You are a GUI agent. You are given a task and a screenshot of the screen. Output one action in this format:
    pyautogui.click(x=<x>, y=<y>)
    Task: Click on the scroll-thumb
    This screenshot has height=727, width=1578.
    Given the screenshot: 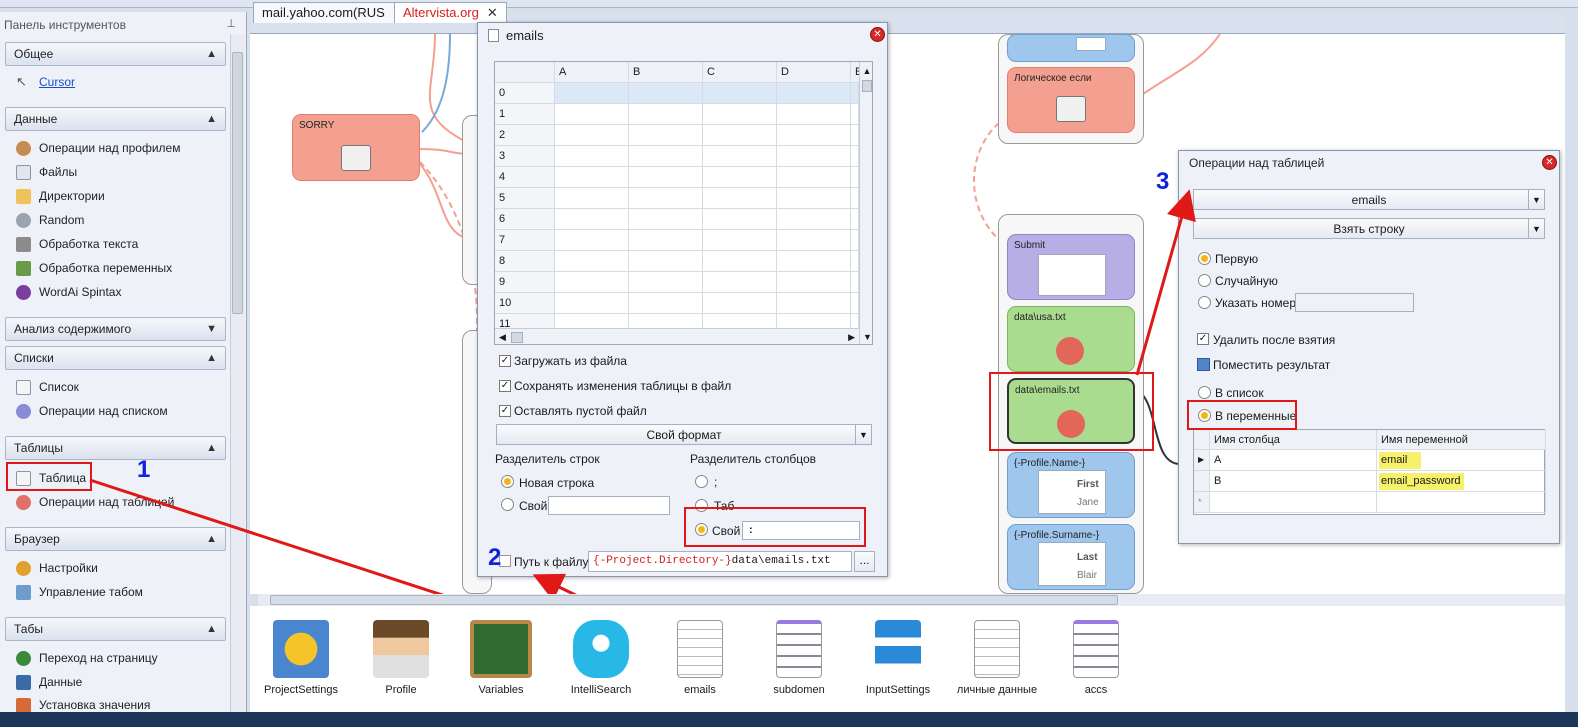 What is the action you would take?
    pyautogui.click(x=694, y=600)
    